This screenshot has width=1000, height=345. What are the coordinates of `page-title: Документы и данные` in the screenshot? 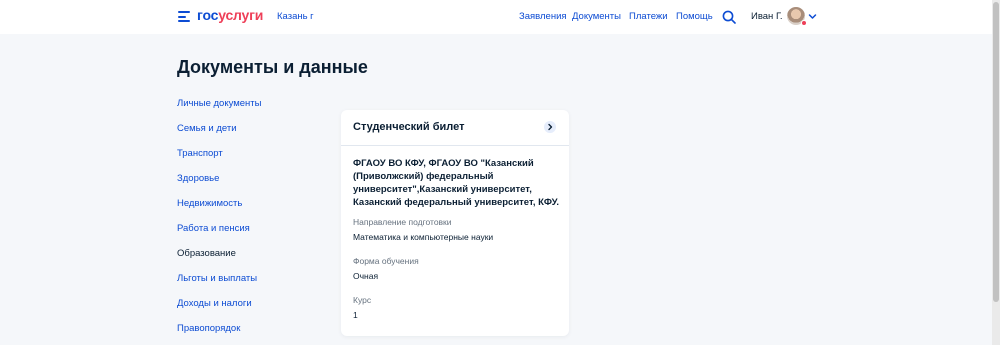 It's located at (272, 67).